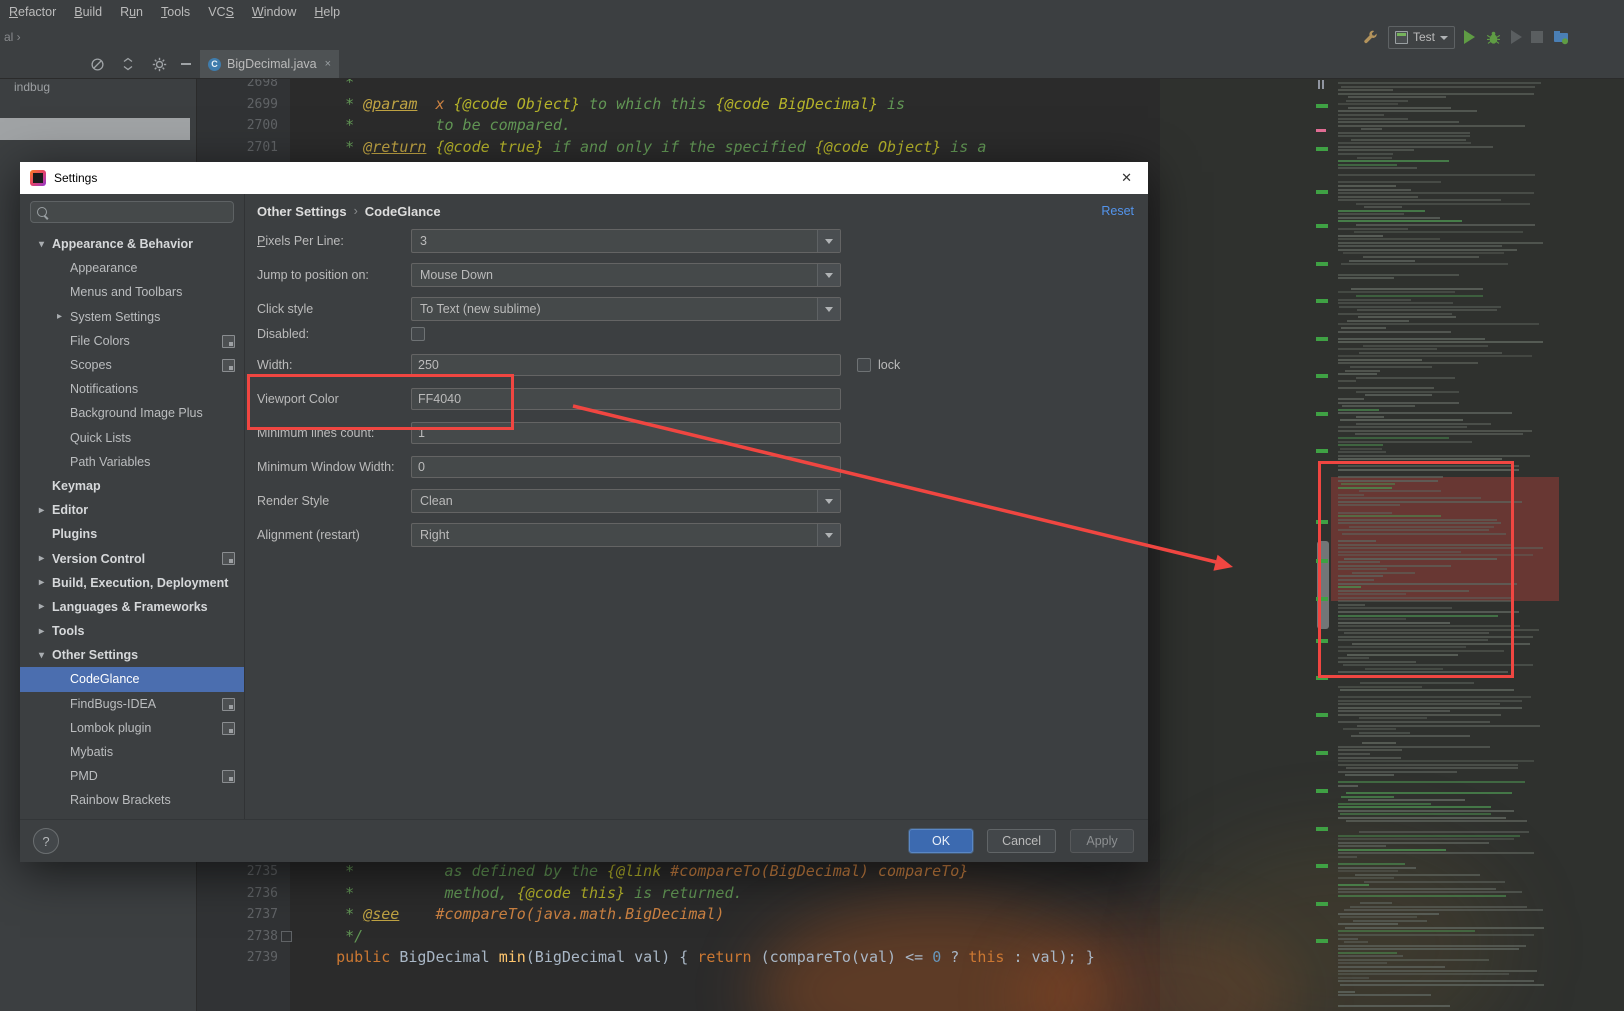  I want to click on tree-item-notifications: Notifications, so click(132, 389).